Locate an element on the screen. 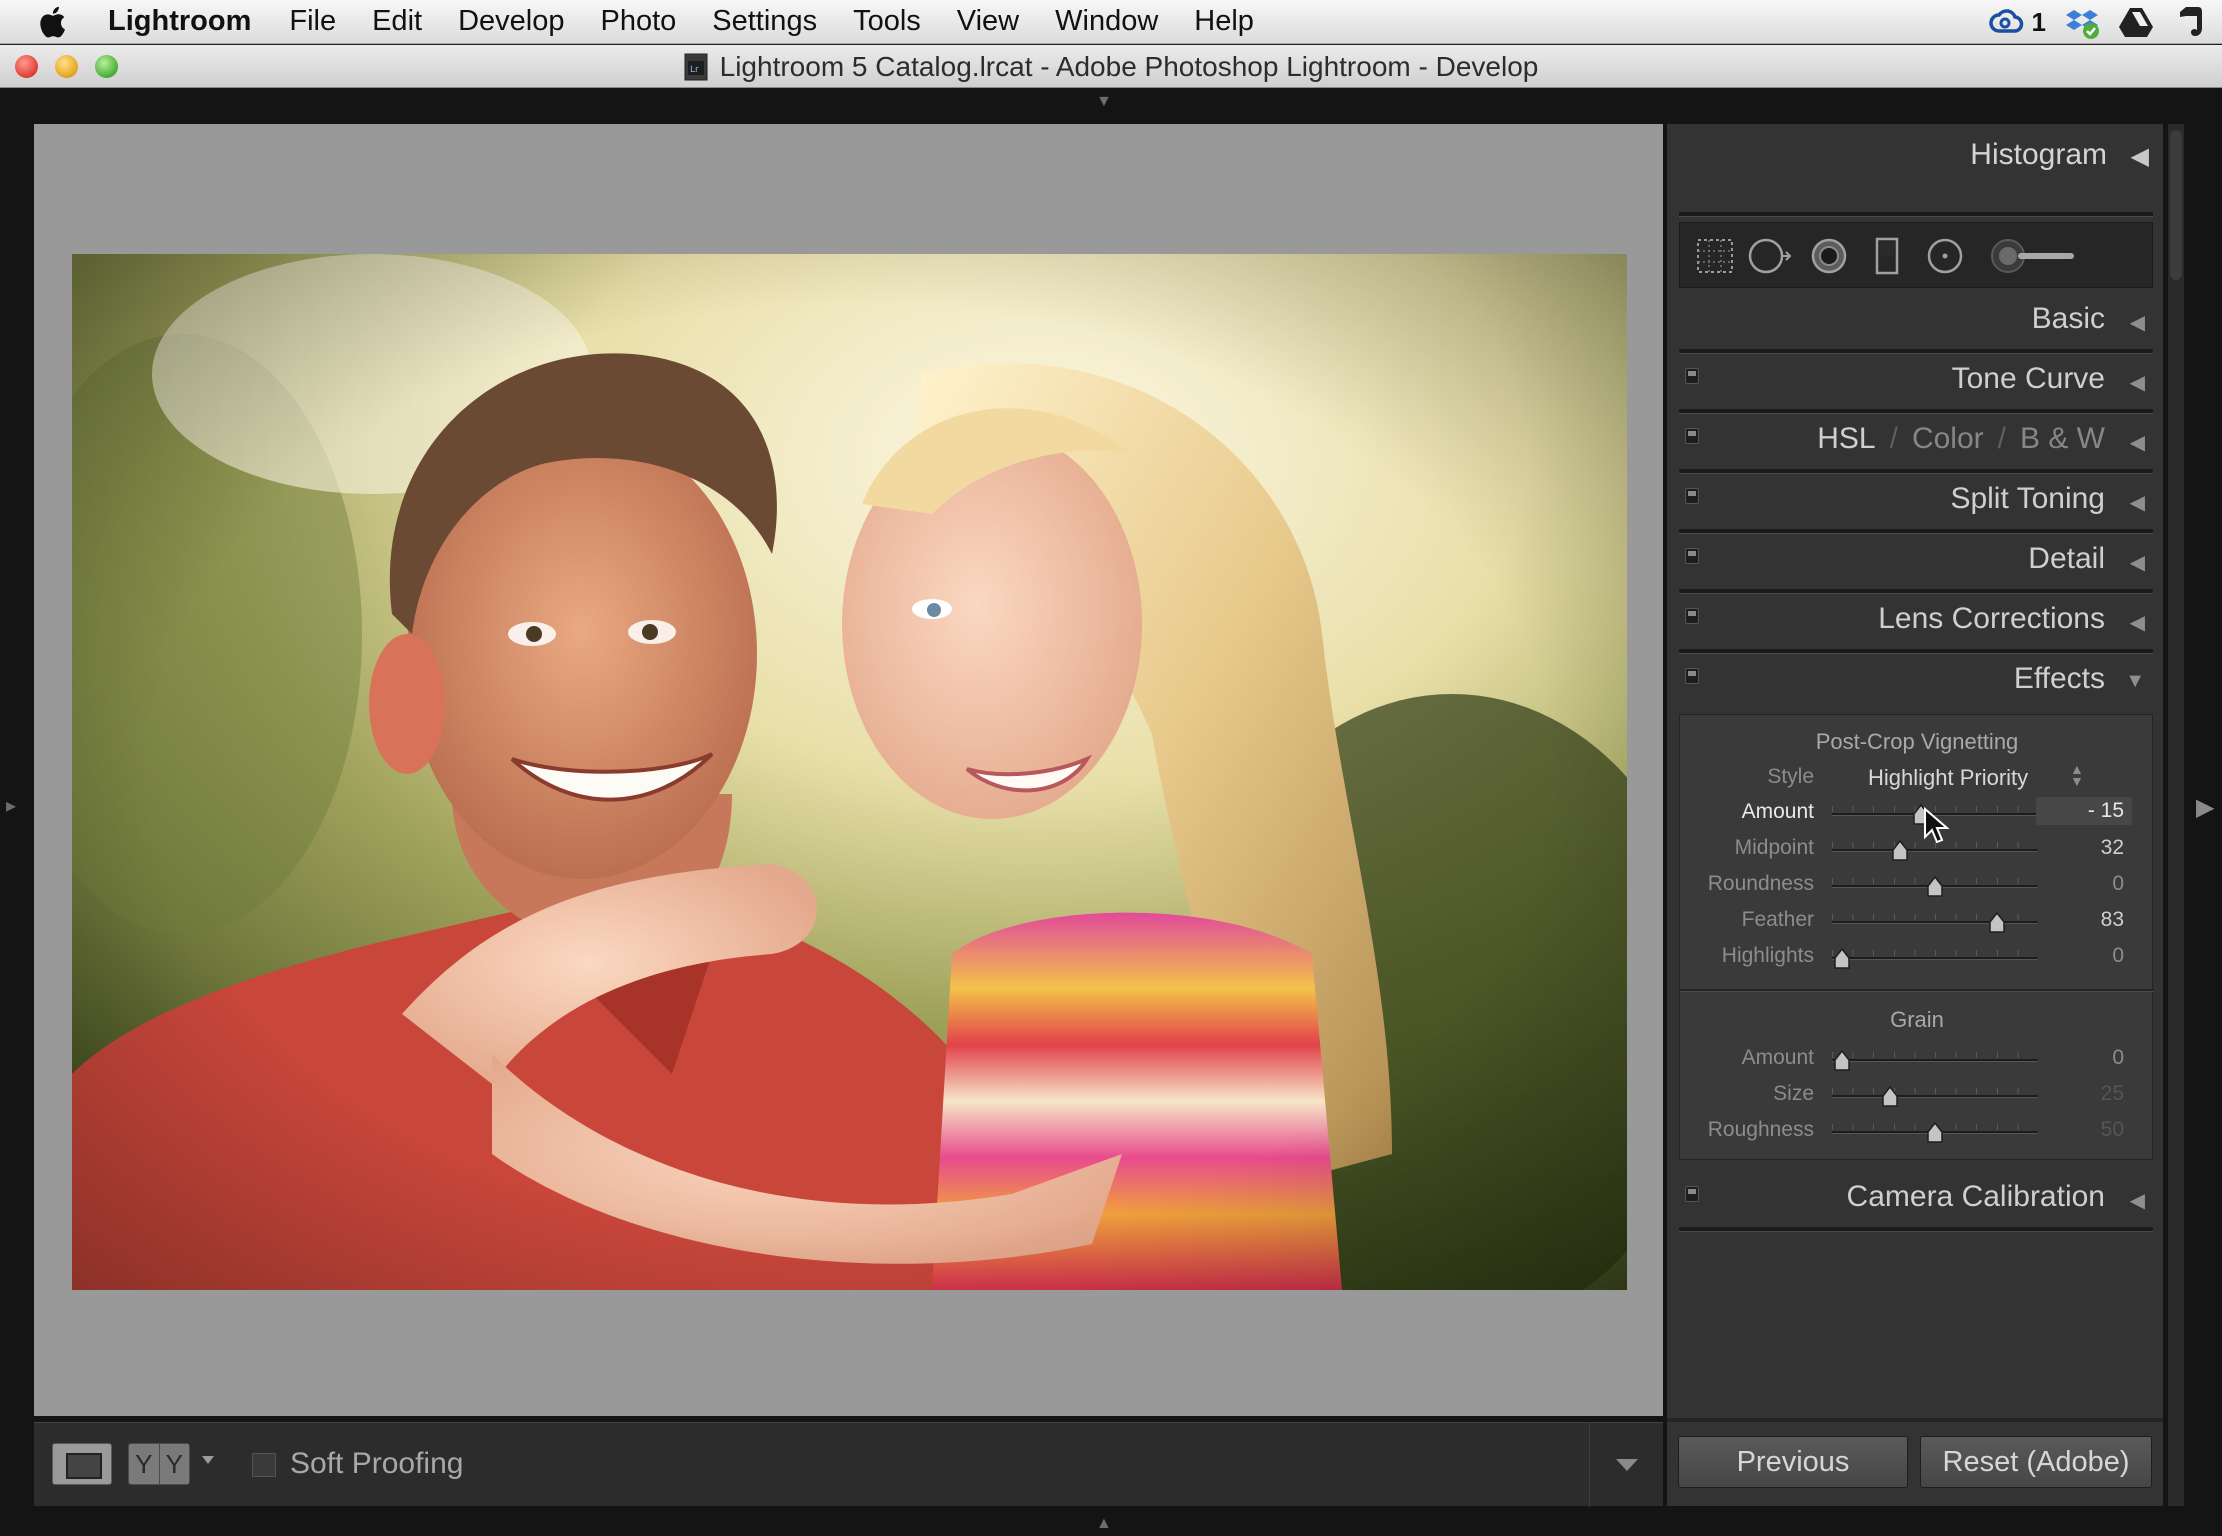 This screenshot has width=2222, height=1536. apple-icon is located at coordinates (55, 22).